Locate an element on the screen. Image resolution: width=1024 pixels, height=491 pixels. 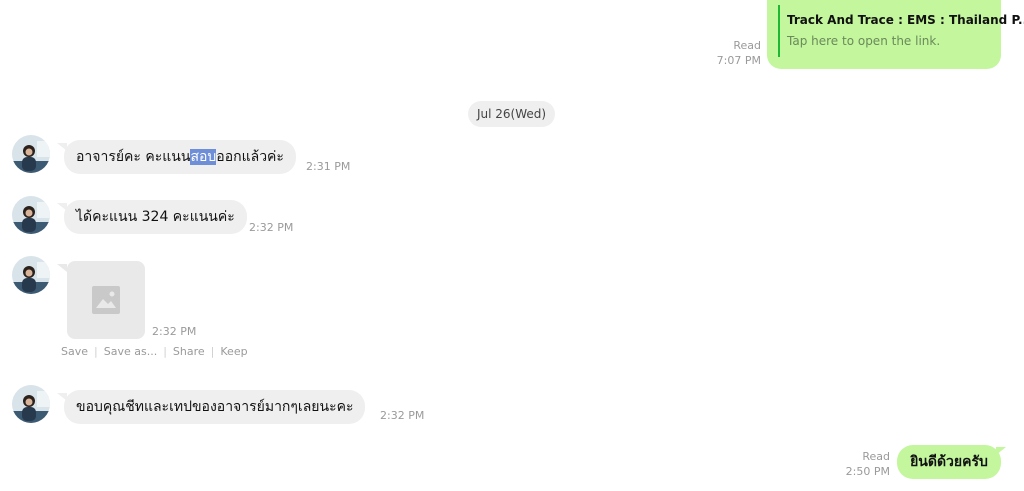
image-actions: Save | Save as... | Share | Keep is located at coordinates (154, 351).